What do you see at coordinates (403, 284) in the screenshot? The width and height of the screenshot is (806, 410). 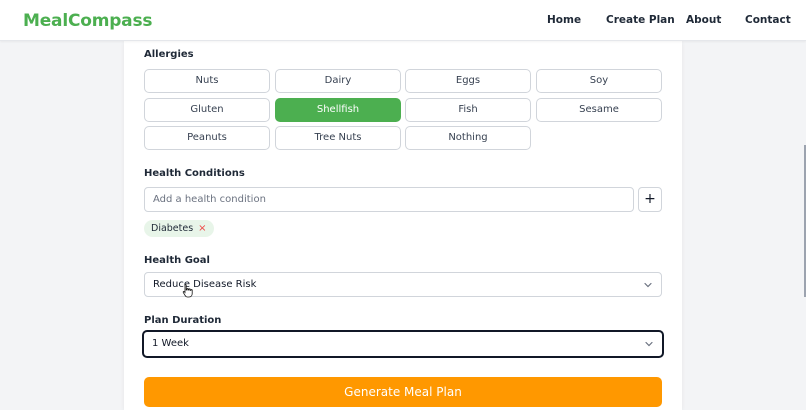 I see `health-goal-select: Reduce Disease Risk` at bounding box center [403, 284].